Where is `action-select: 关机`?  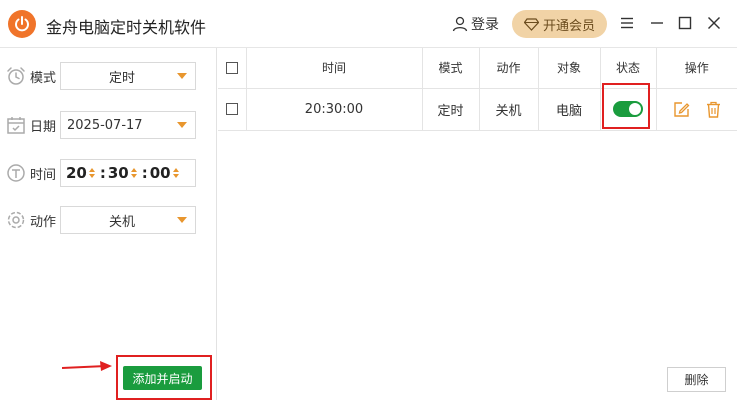
action-select: 关机 is located at coordinates (128, 220).